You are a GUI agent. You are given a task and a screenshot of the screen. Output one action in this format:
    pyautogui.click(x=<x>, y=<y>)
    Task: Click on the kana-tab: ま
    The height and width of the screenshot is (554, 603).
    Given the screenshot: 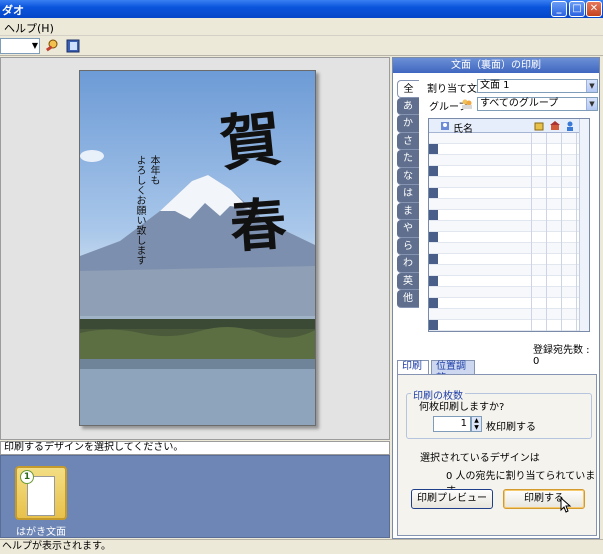 What is the action you would take?
    pyautogui.click(x=408, y=211)
    